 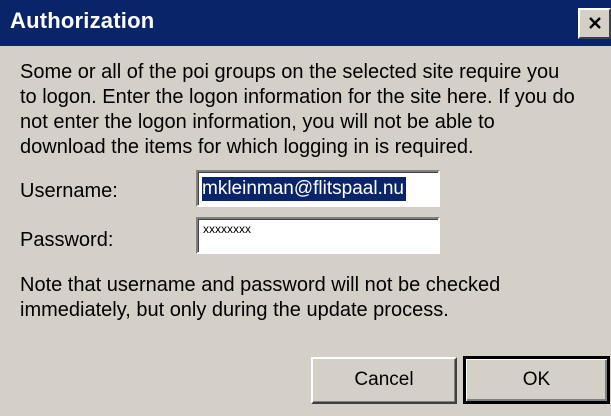 I want to click on close-button, so click(x=594, y=23).